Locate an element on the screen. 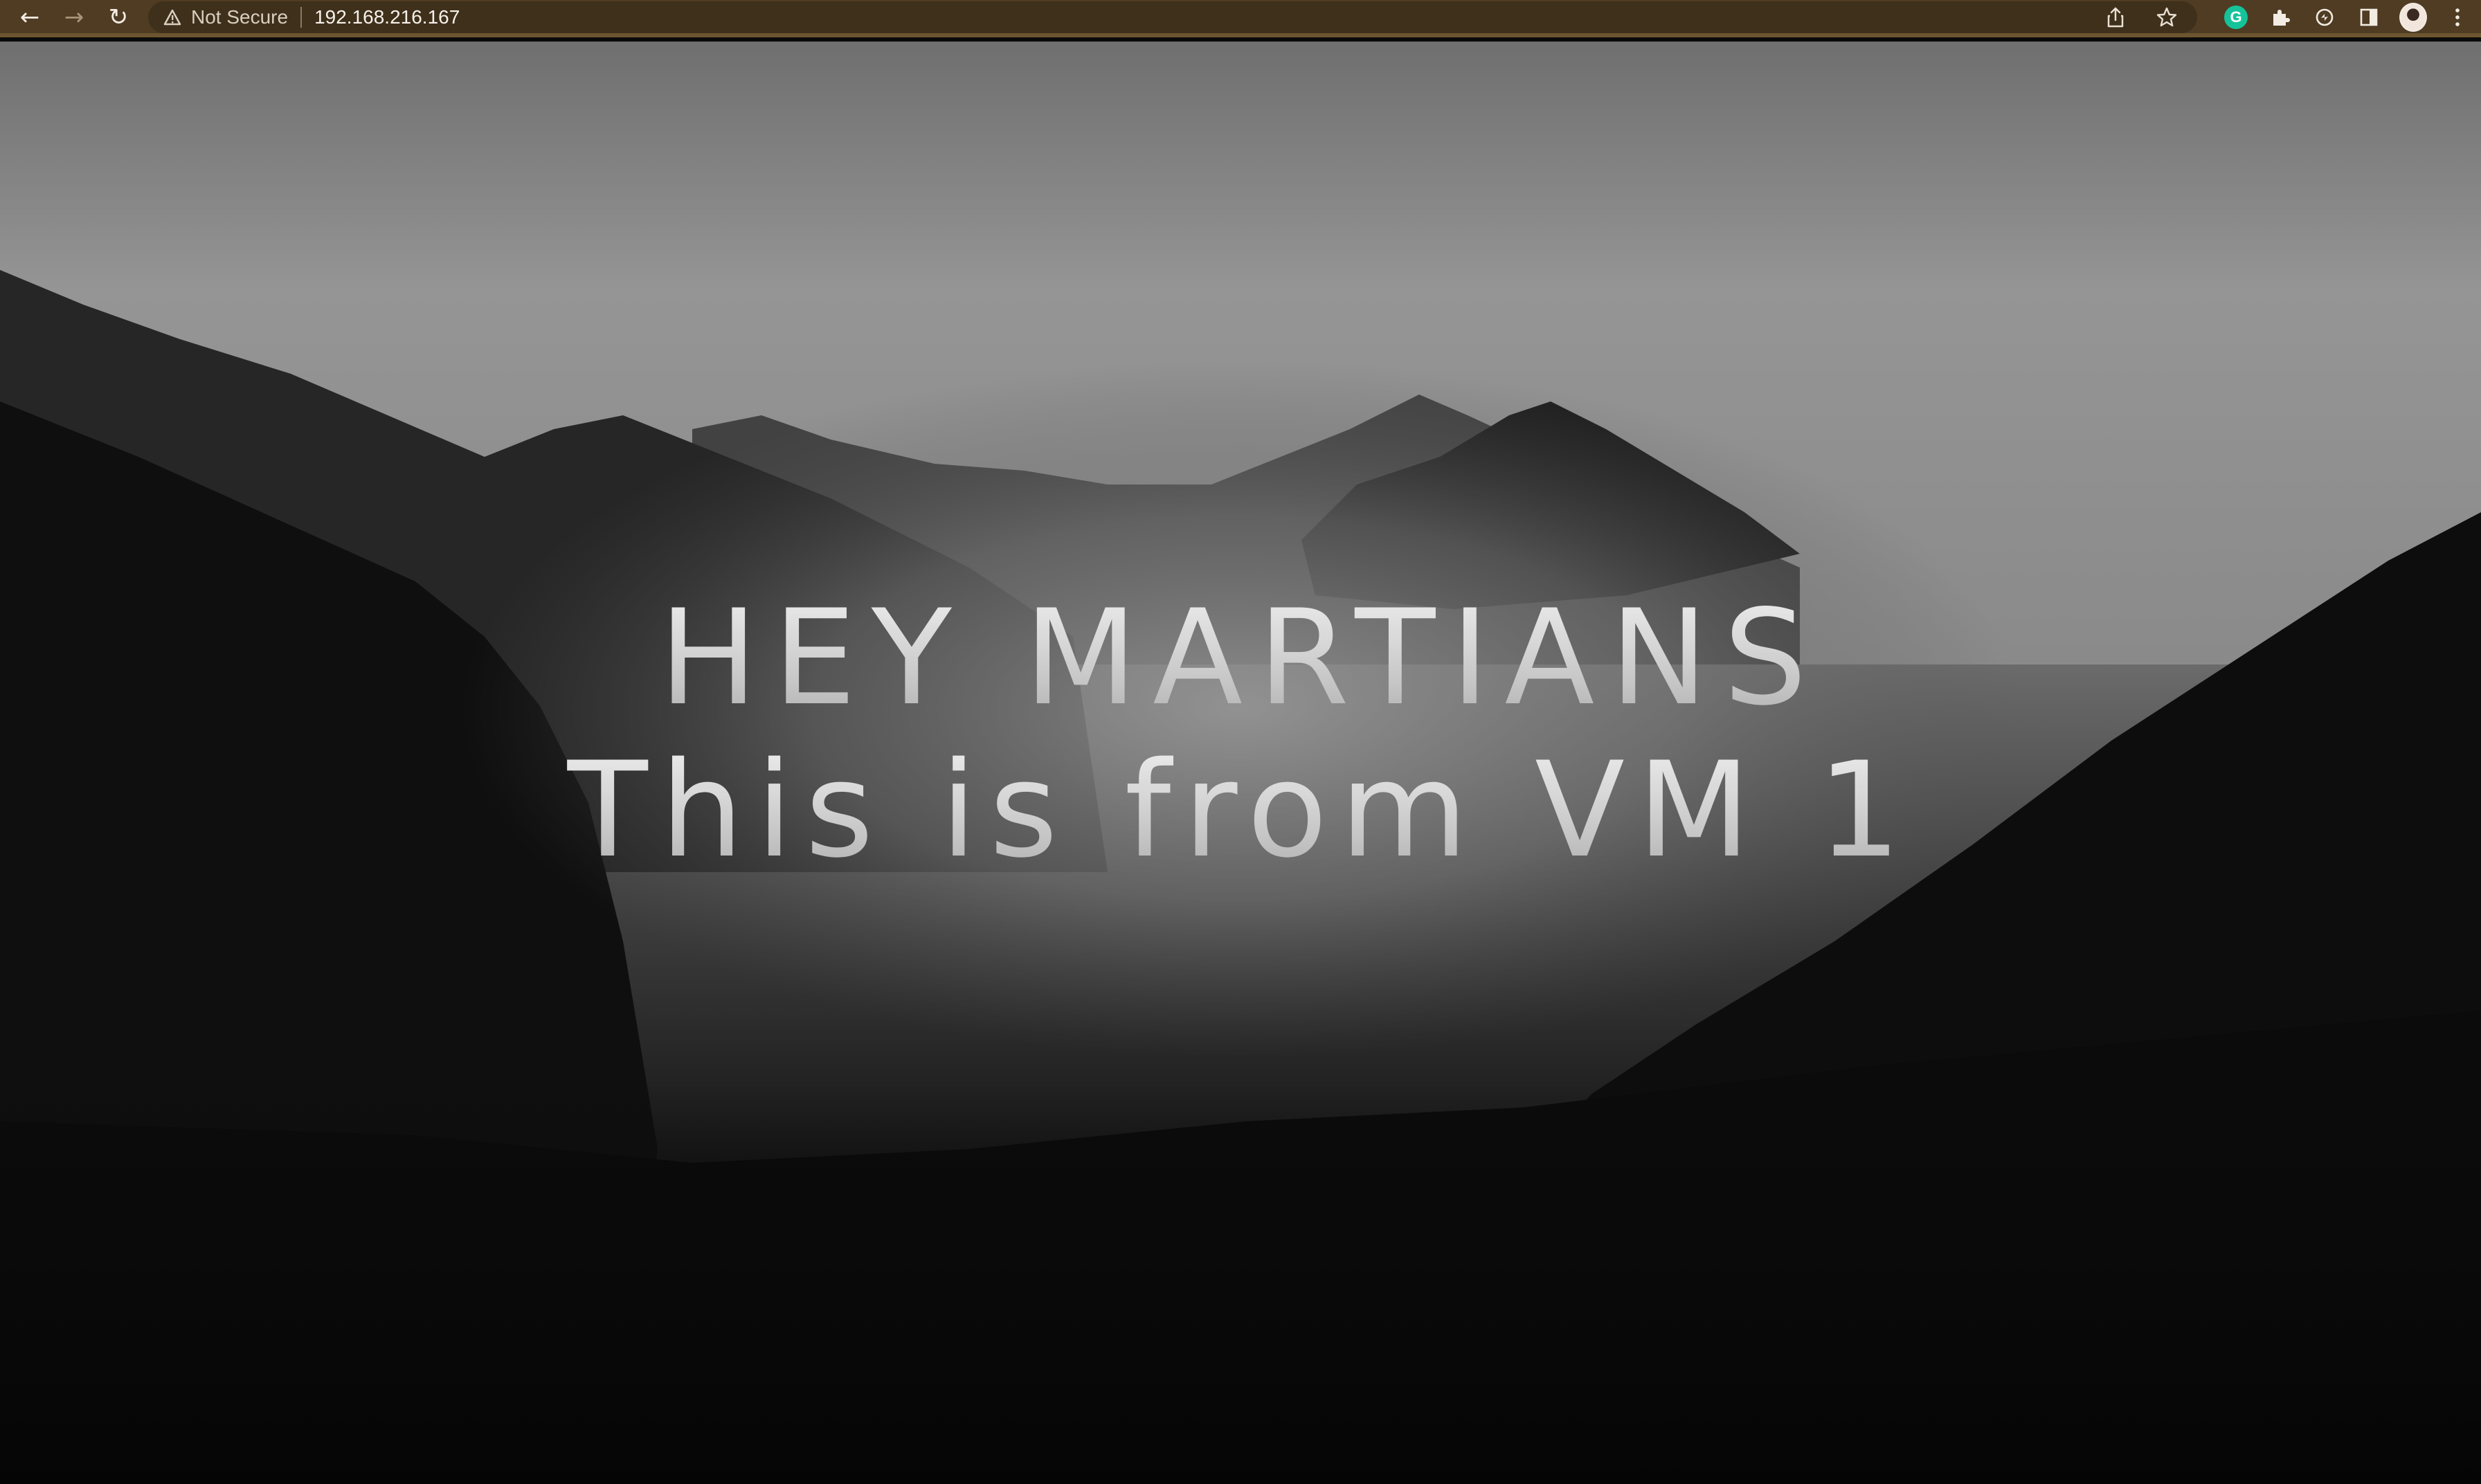  arrow-right-icon: → is located at coordinates (74, 17).